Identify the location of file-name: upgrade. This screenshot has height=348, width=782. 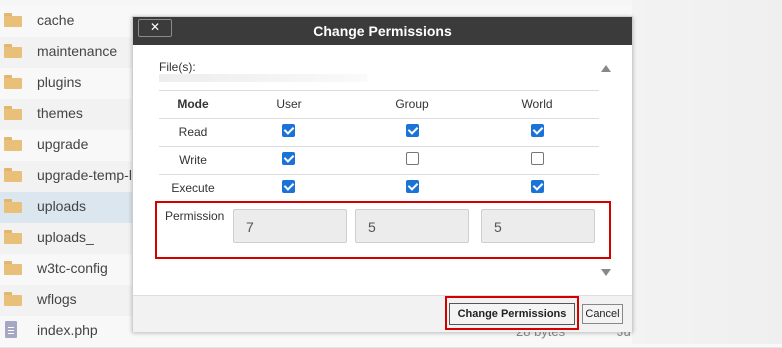
(63, 144).